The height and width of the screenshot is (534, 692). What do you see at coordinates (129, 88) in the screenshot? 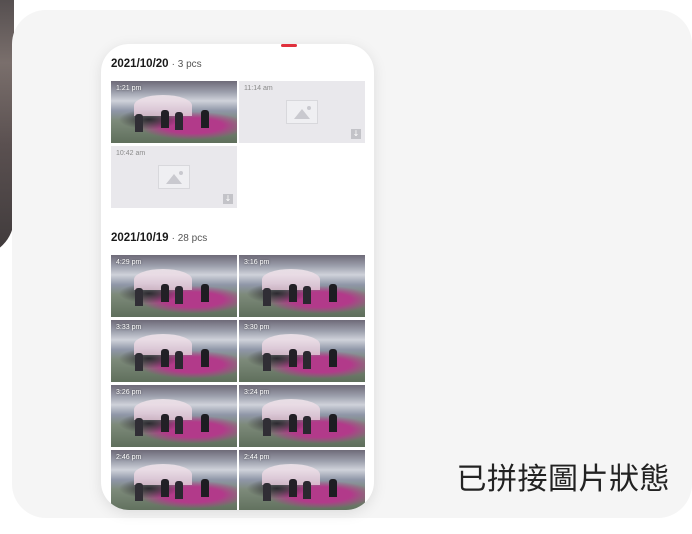
I see `photo-time: 1:21 pm` at bounding box center [129, 88].